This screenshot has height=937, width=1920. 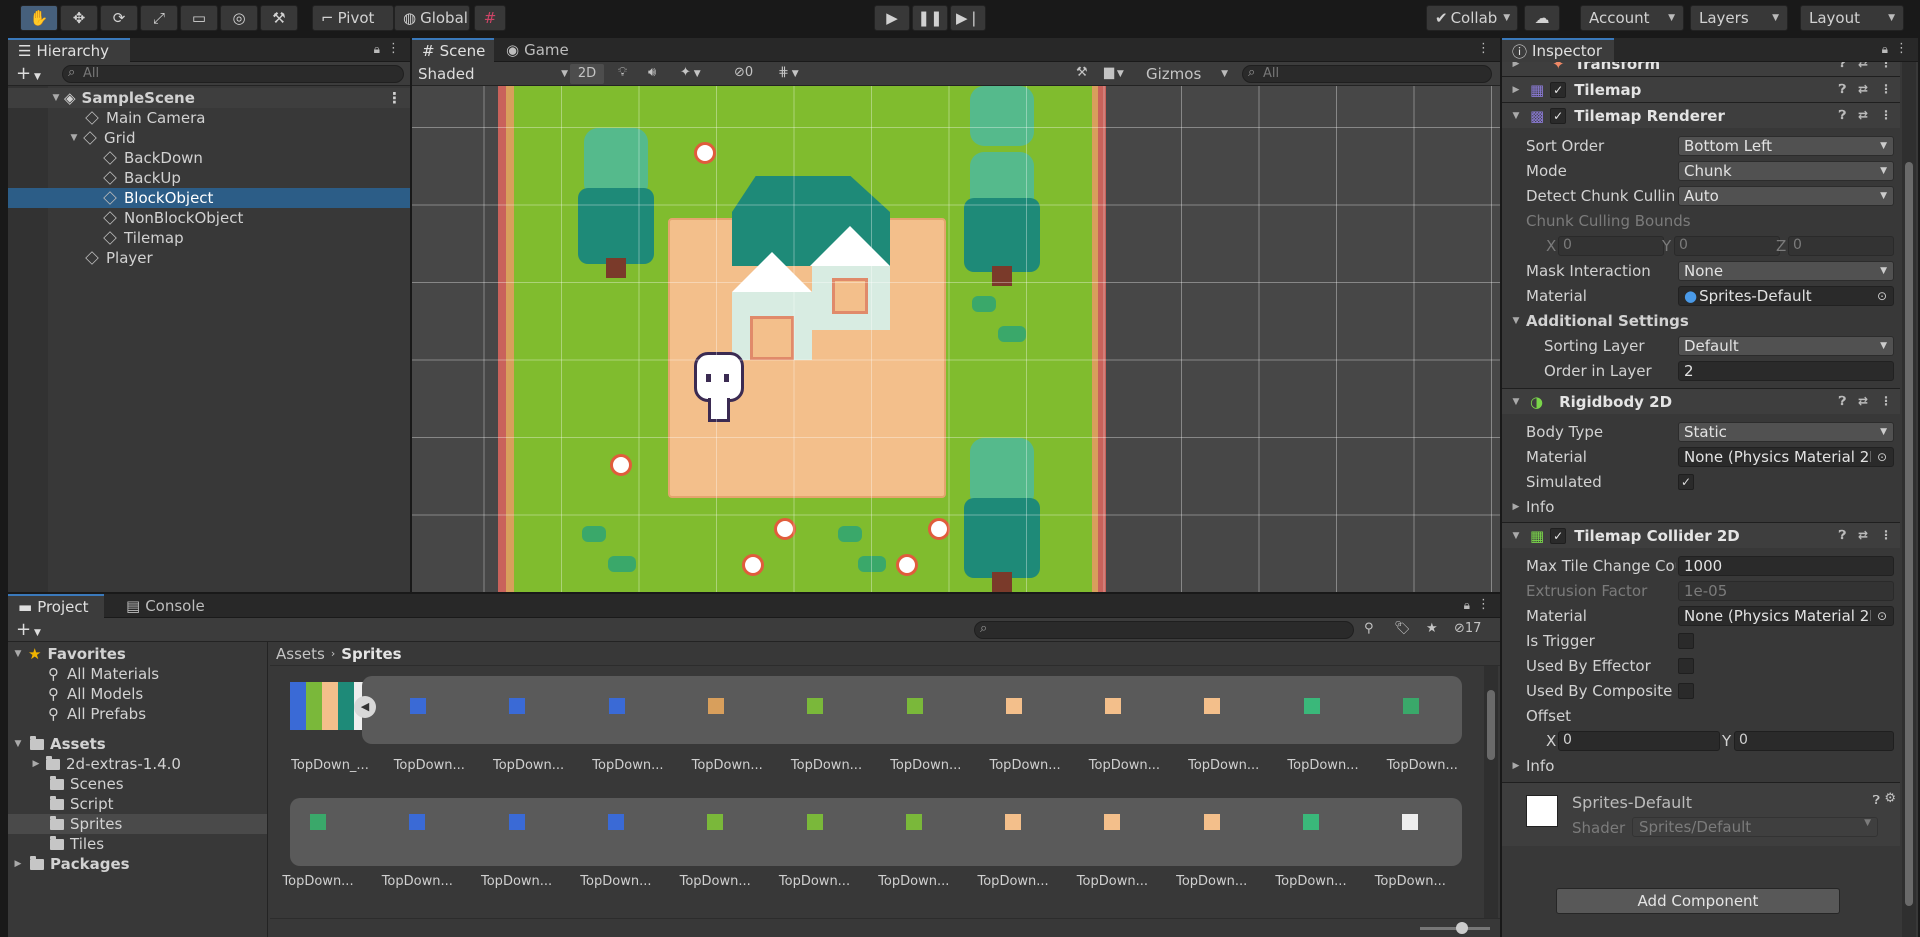 I want to click on tree-assets: ▼ Assets, so click(x=137, y=744).